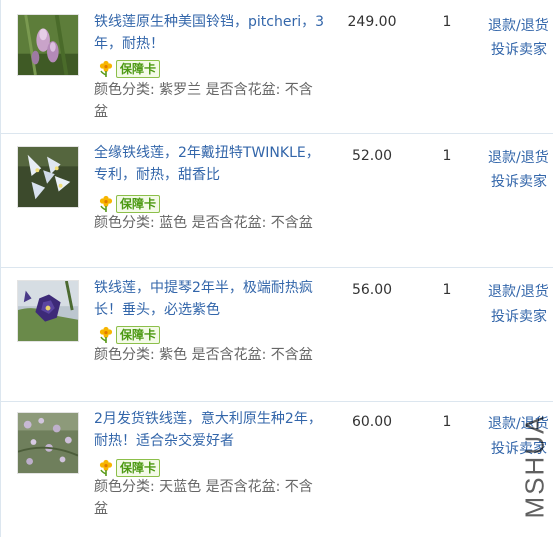  What do you see at coordinates (372, 156) in the screenshot?
I see `item-price: 52.00` at bounding box center [372, 156].